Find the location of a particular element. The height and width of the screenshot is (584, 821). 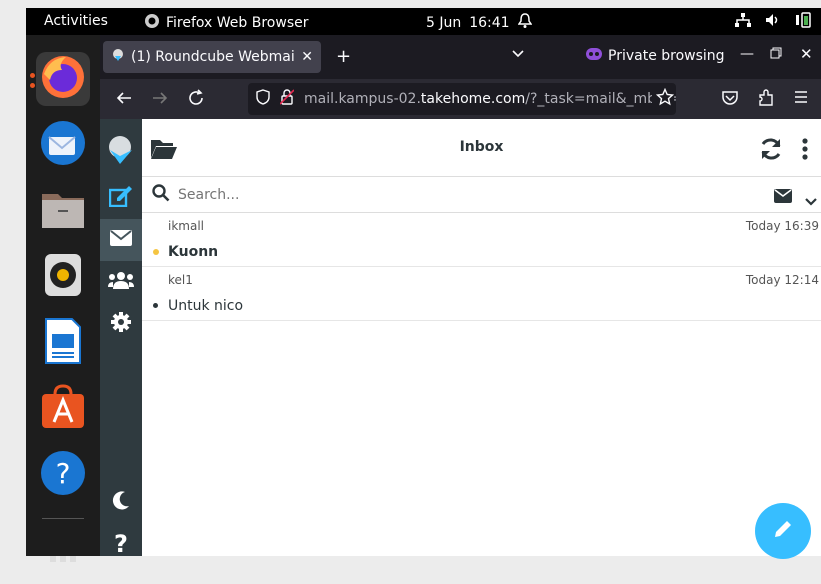

envelope-icon is located at coordinates (121, 240).